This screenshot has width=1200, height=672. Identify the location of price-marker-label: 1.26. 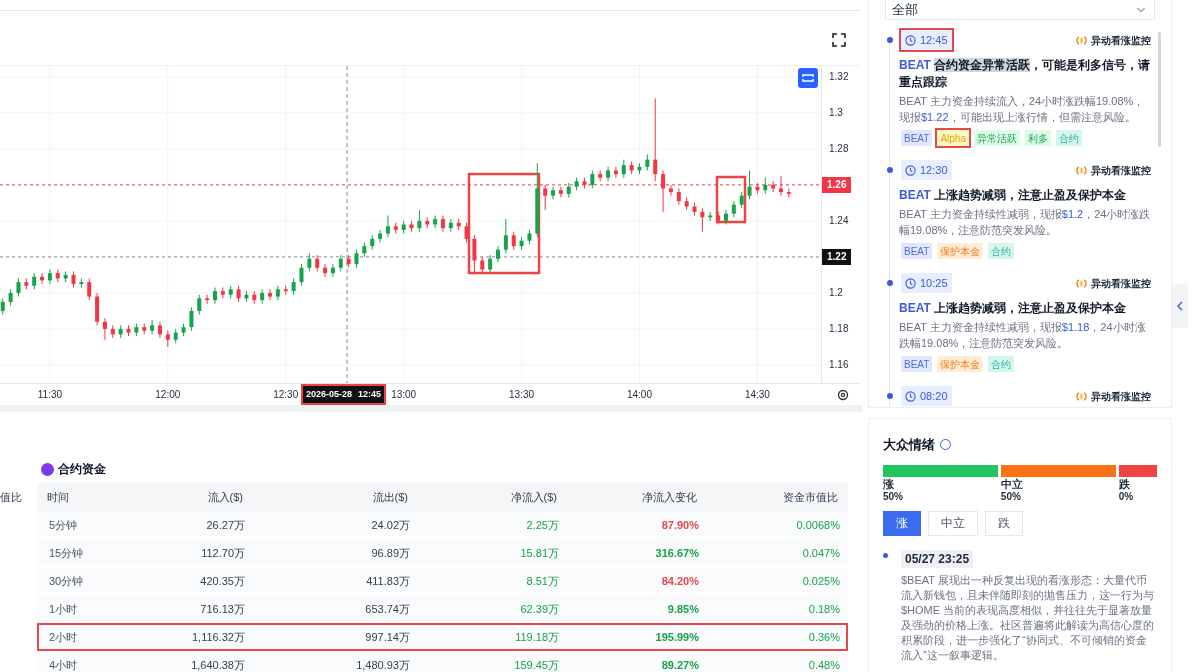
(837, 184).